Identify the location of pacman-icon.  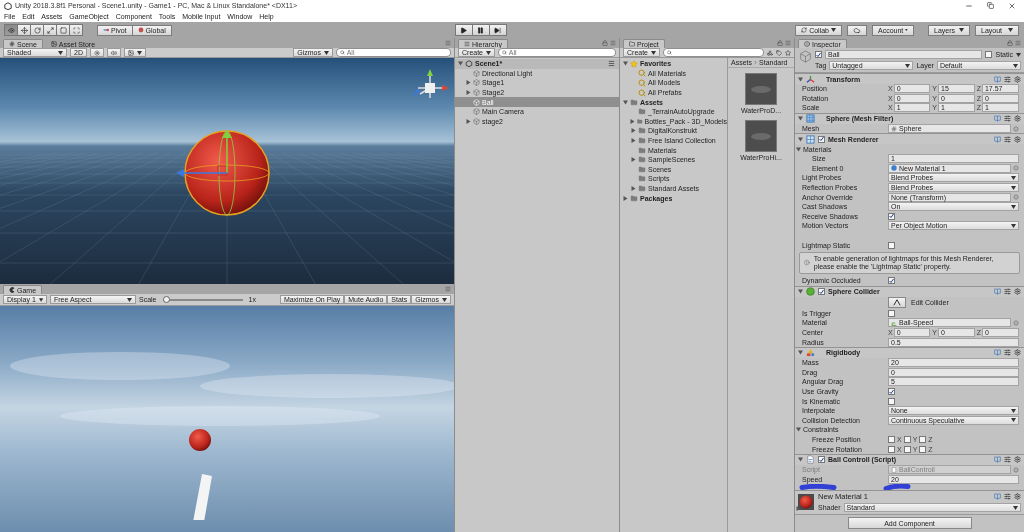
(12, 290).